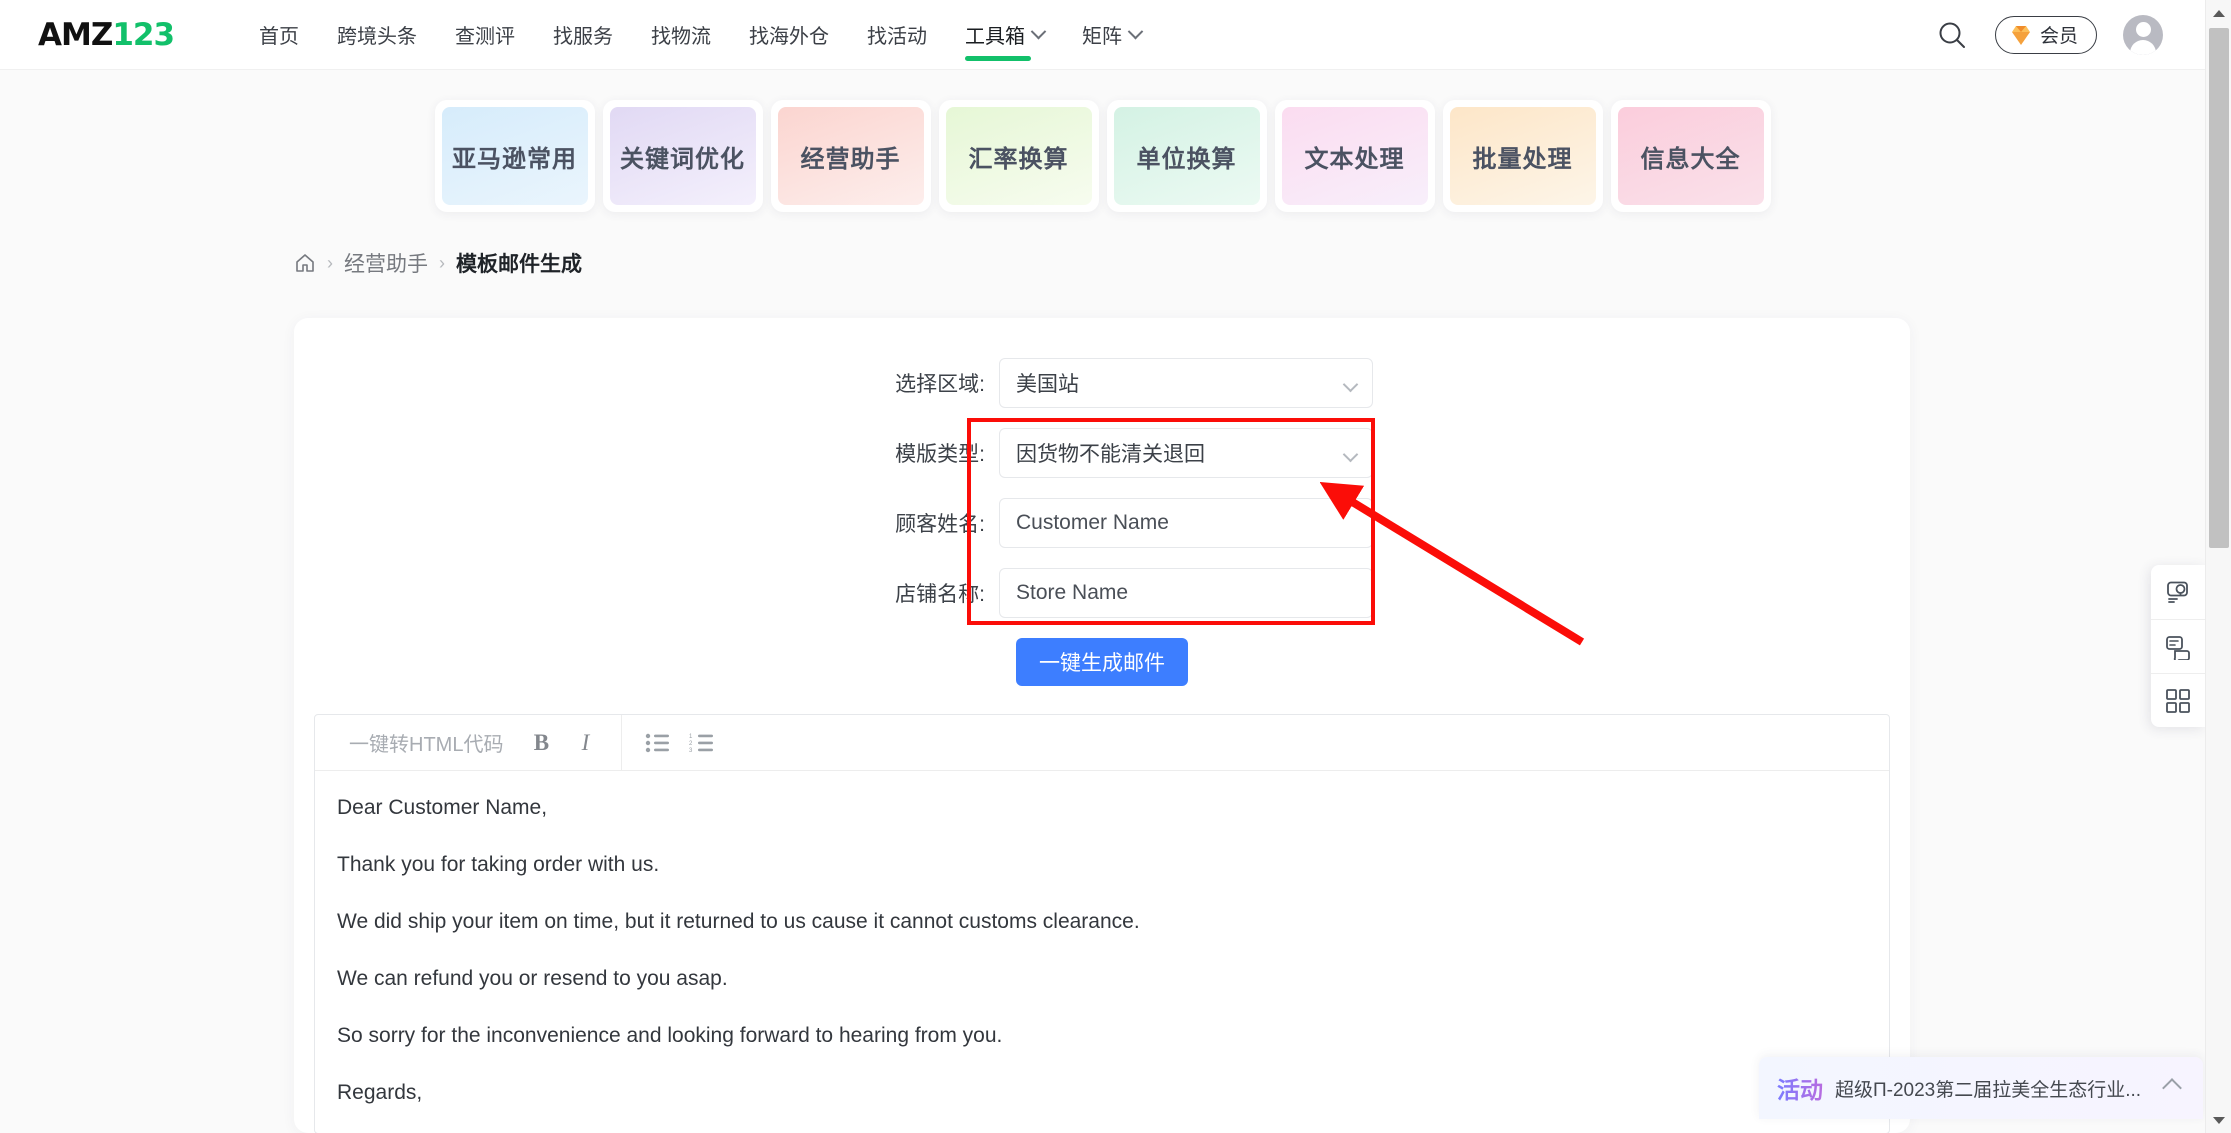  I want to click on nav-label: 工具箱, so click(995, 37).